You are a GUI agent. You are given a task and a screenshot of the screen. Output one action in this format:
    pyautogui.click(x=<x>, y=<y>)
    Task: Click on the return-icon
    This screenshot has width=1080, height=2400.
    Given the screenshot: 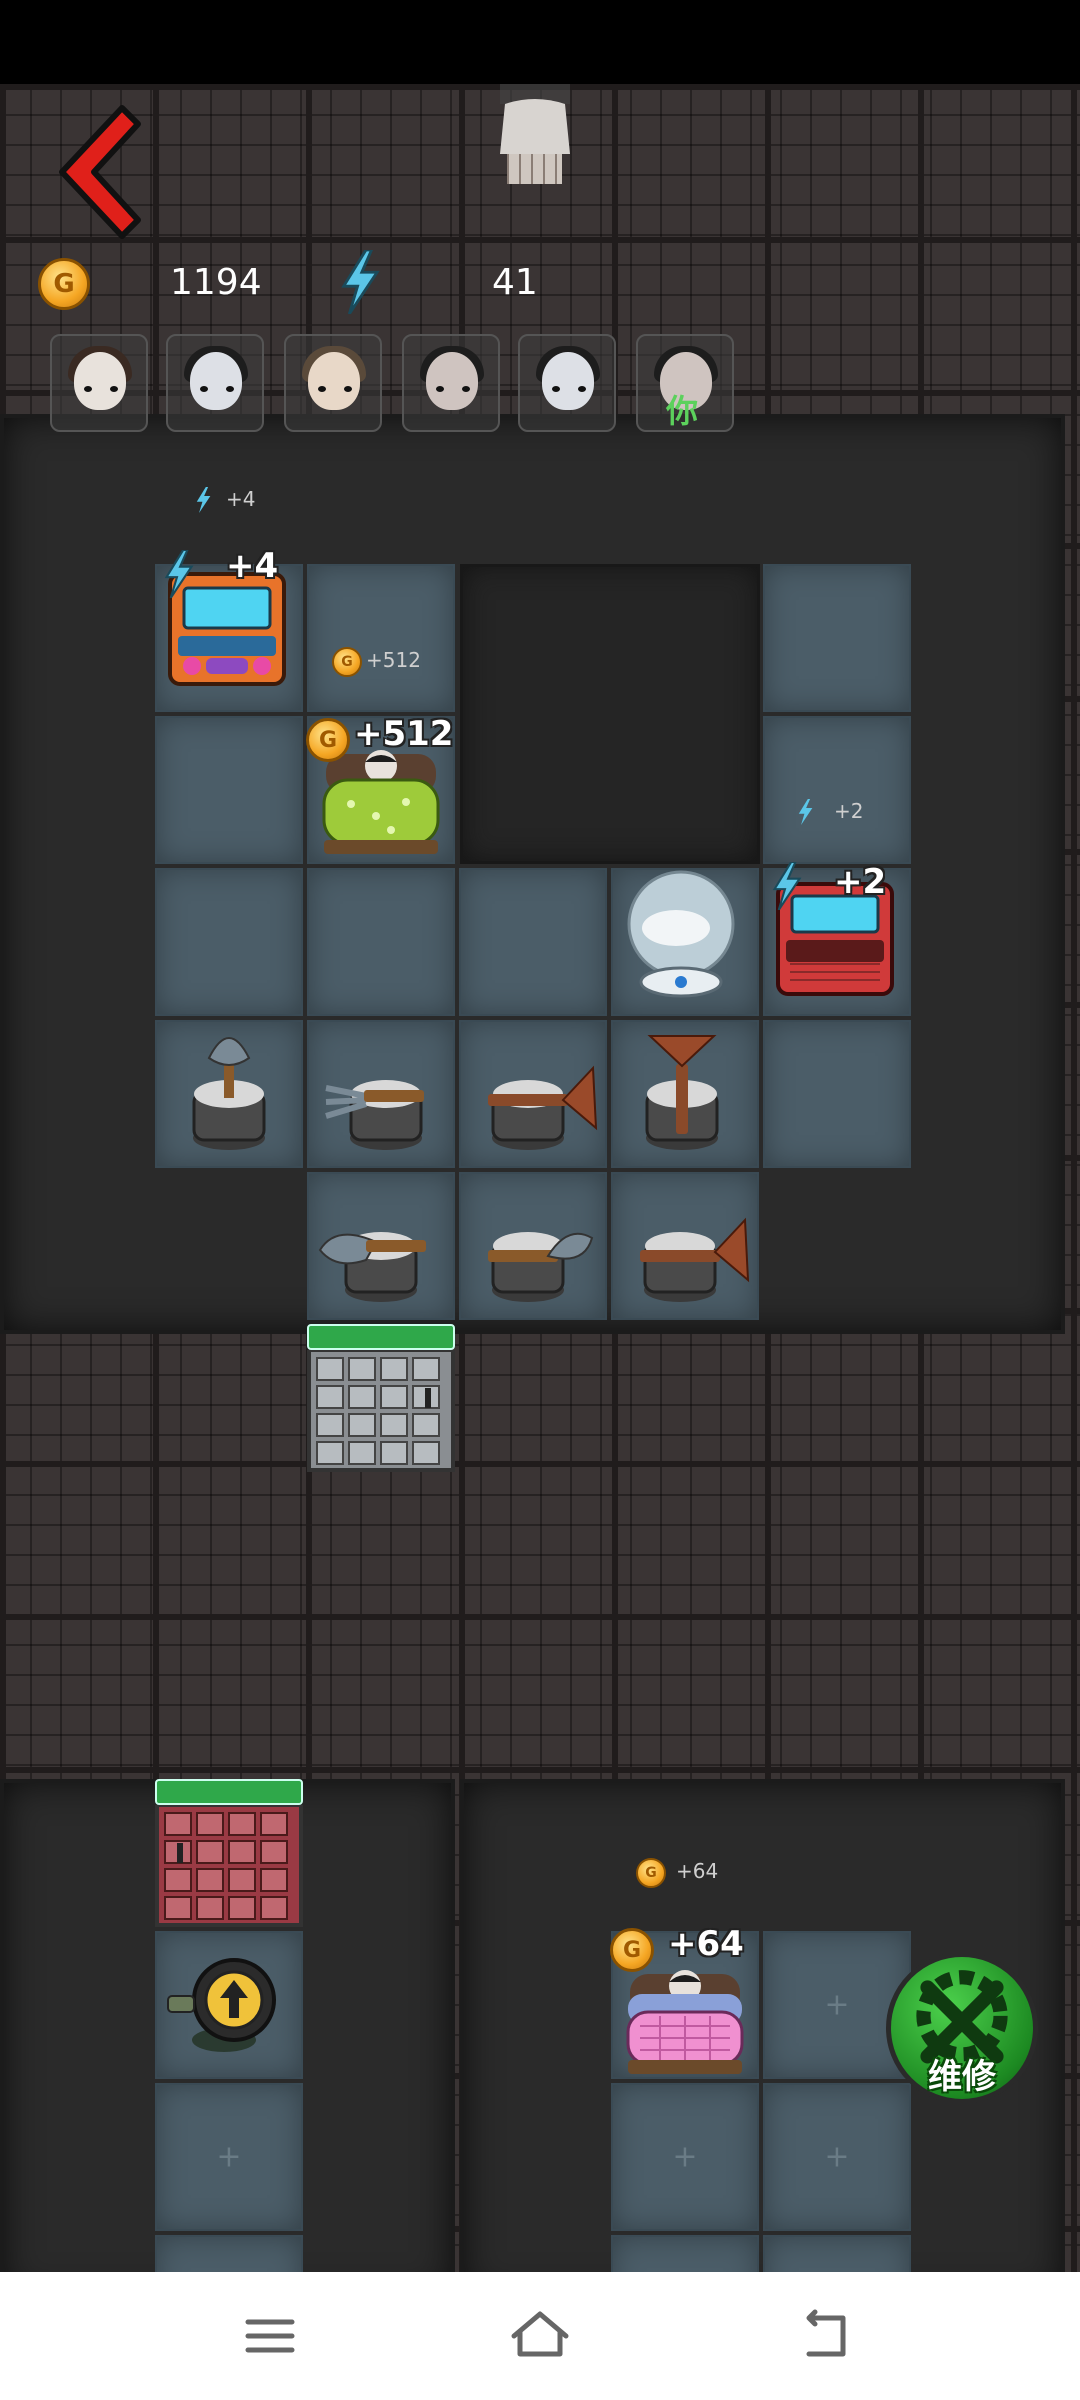 What is the action you would take?
    pyautogui.click(x=825, y=2336)
    